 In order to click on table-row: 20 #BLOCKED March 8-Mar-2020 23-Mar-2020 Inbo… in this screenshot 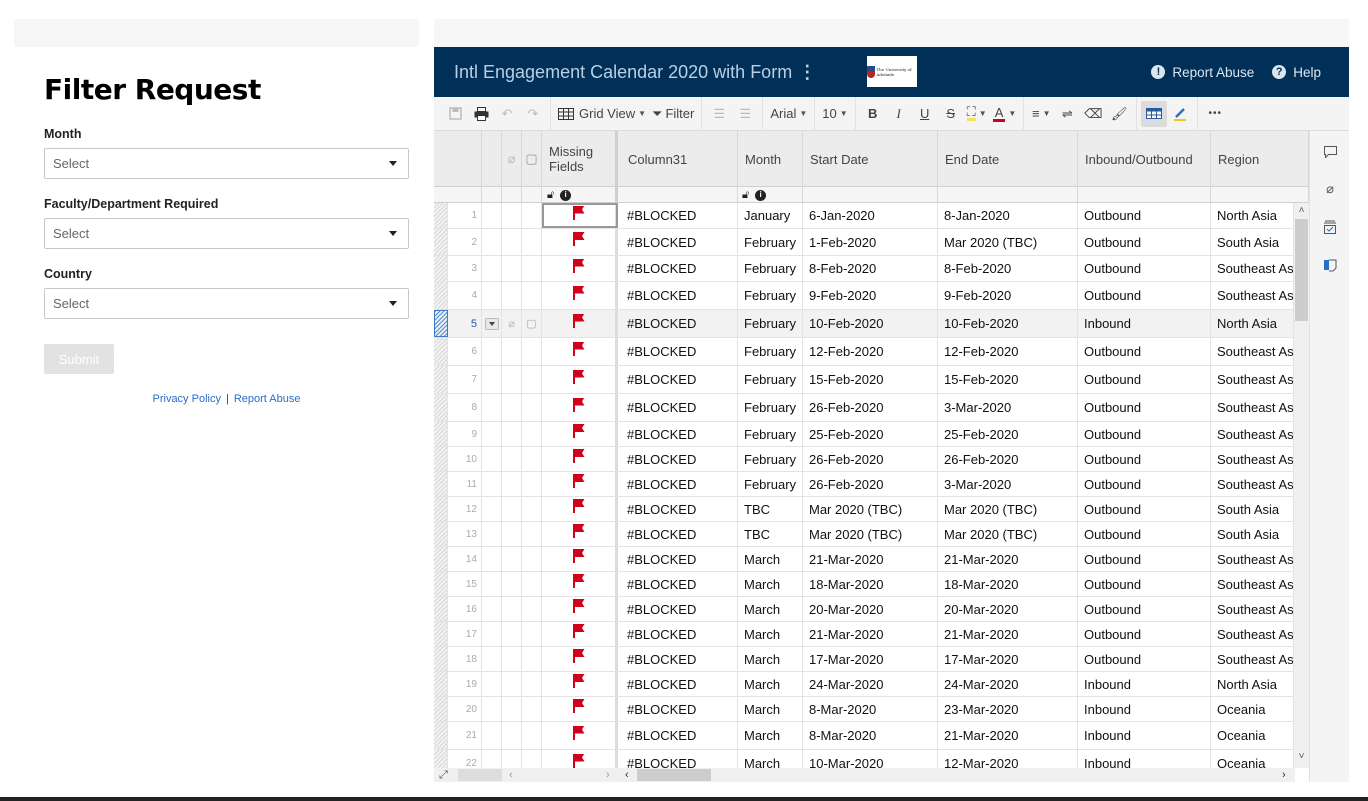, I will do `click(864, 709)`.